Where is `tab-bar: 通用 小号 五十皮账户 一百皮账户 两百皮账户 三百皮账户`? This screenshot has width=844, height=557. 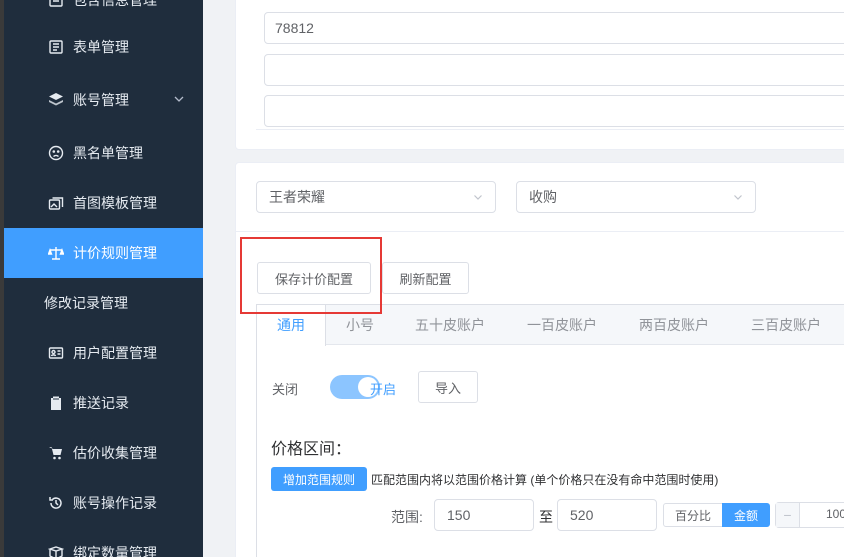
tab-bar: 通用 小号 五十皮账户 一百皮账户 两百皮账户 三百皮账户 is located at coordinates (550, 325).